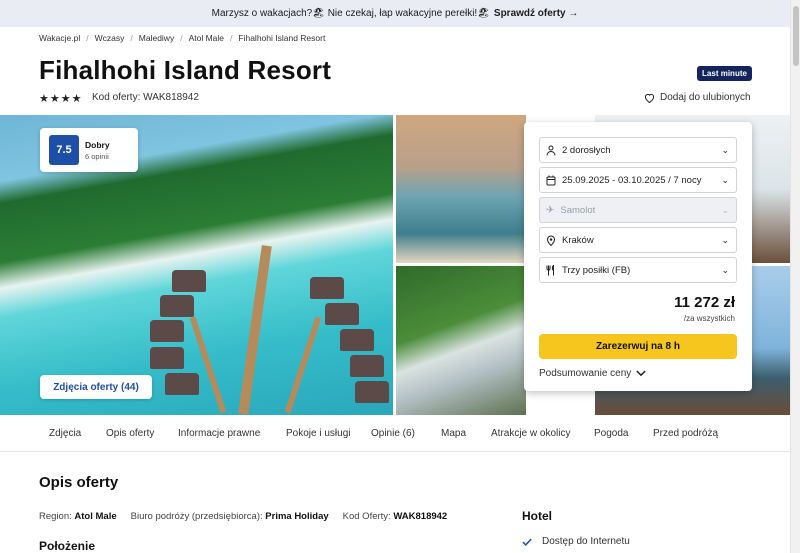  What do you see at coordinates (641, 373) in the screenshot?
I see `chevron-down-icon` at bounding box center [641, 373].